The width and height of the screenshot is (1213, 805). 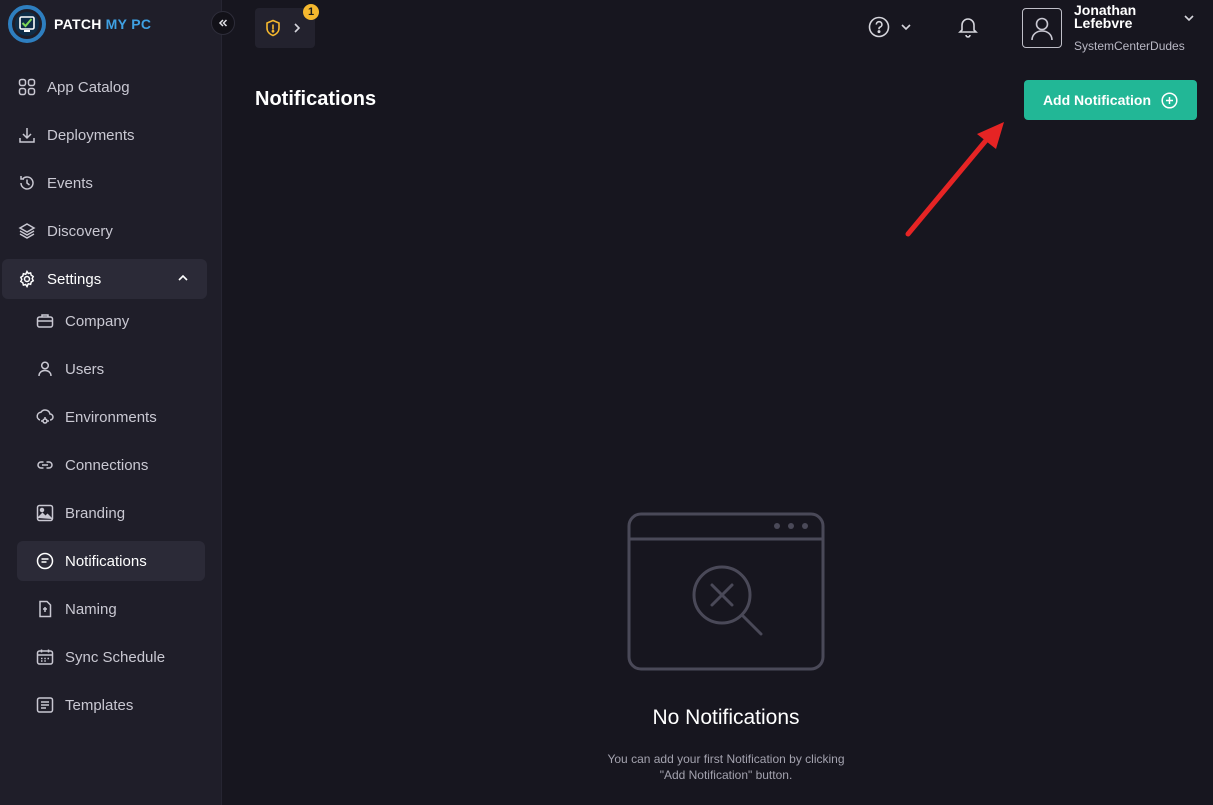 What do you see at coordinates (27, 87) in the screenshot?
I see `grid-icon` at bounding box center [27, 87].